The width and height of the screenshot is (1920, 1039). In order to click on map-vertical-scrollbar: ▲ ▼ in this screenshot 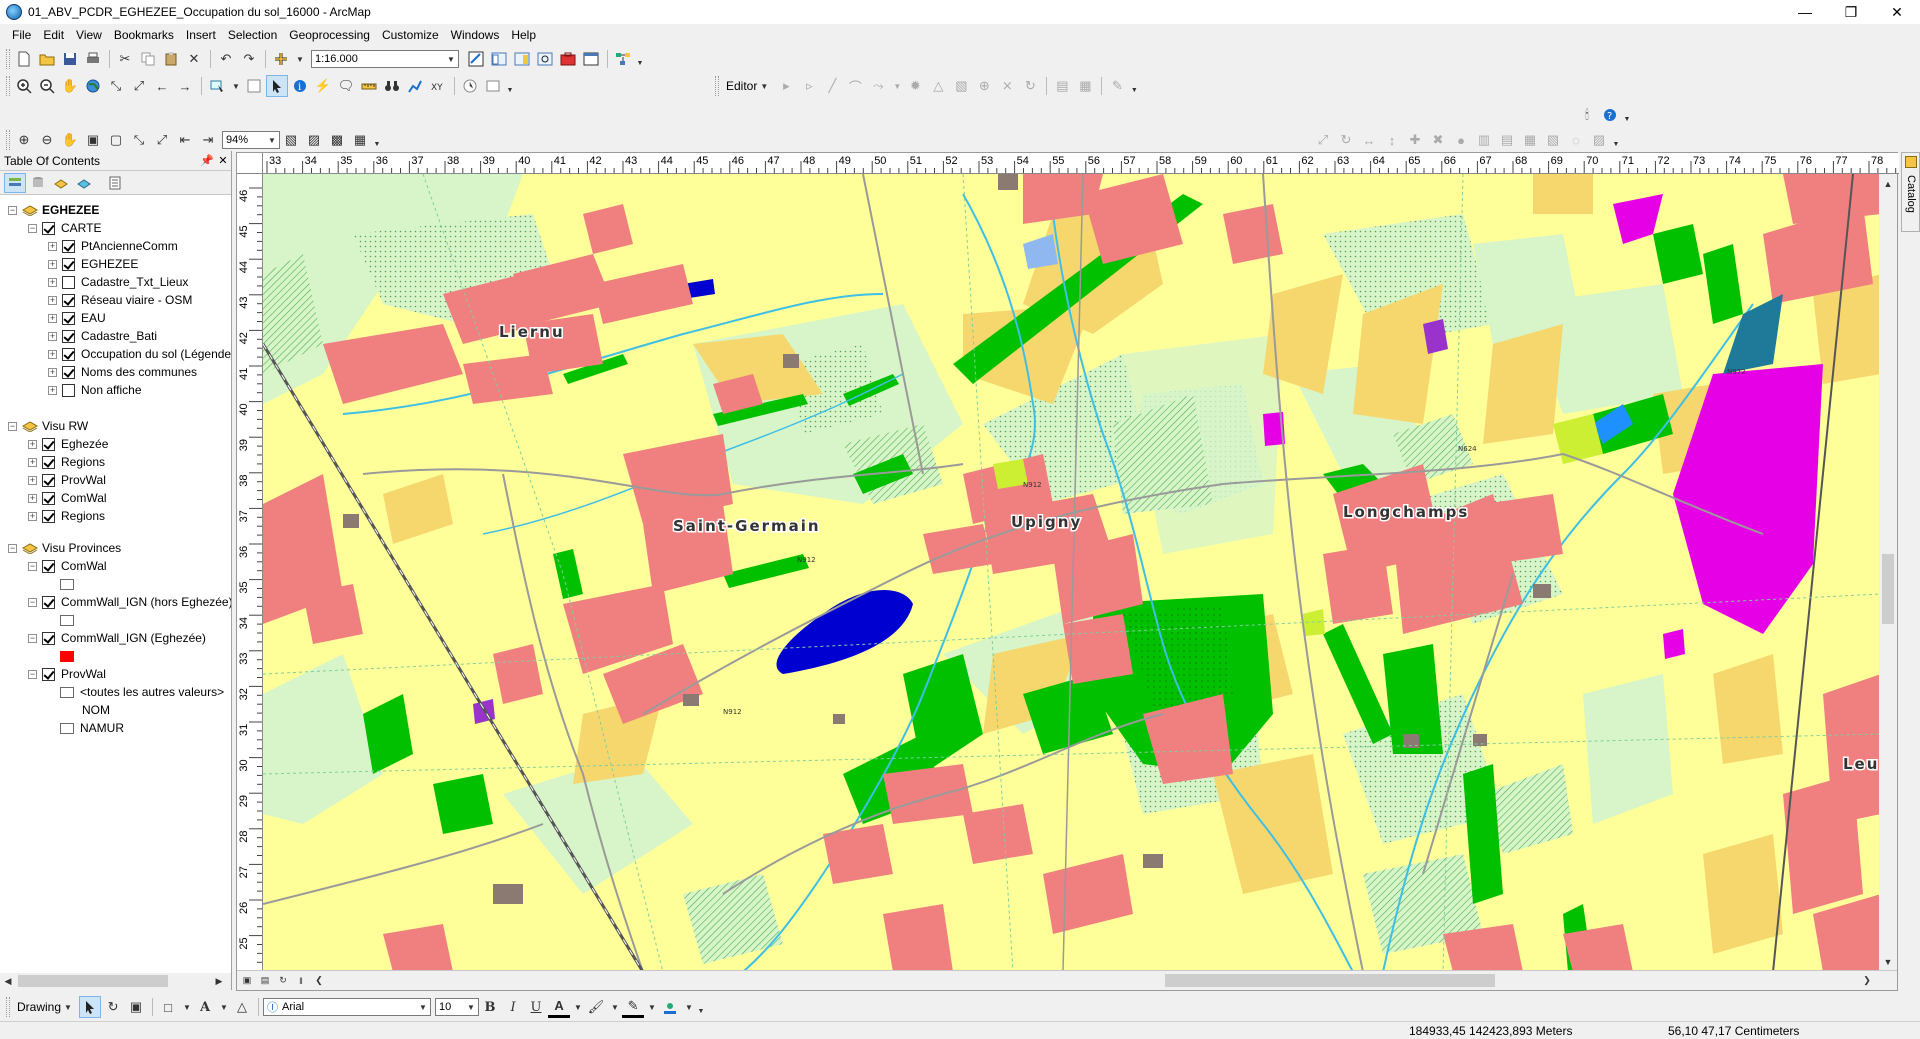, I will do `click(1888, 573)`.